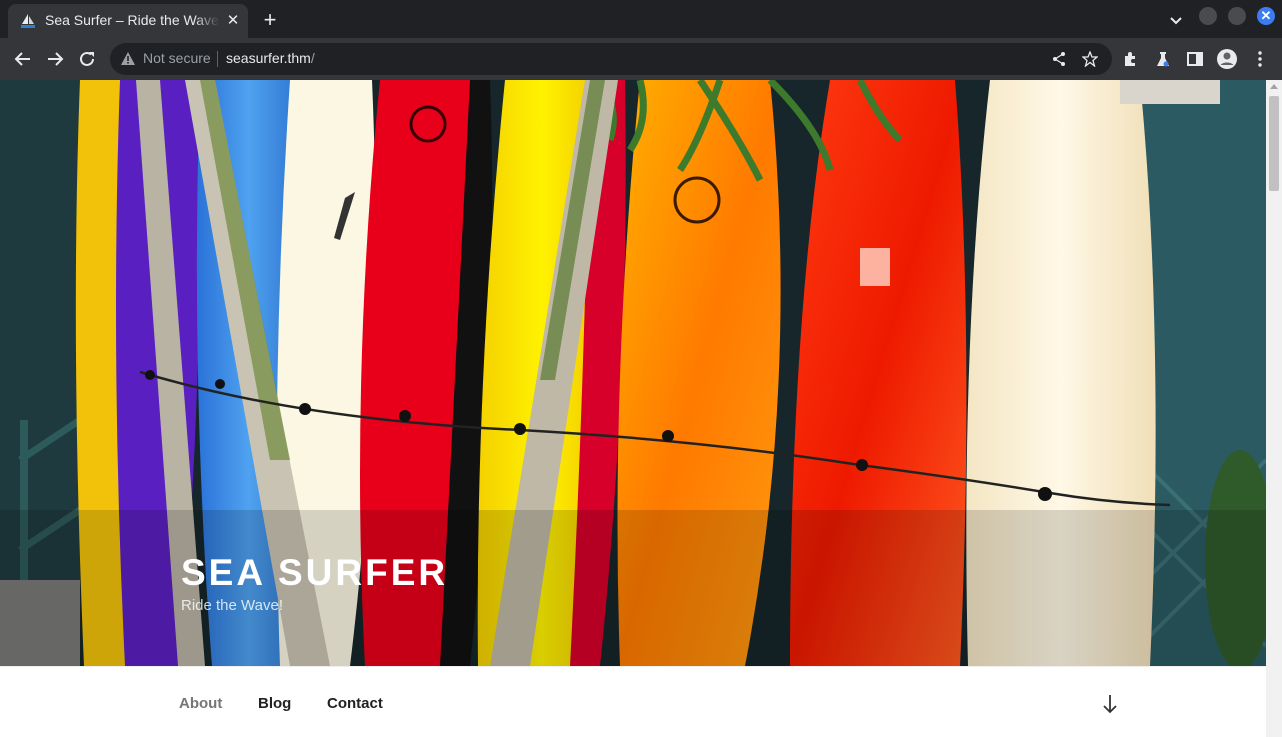 The width and height of the screenshot is (1282, 737). What do you see at coordinates (232, 605) in the screenshot?
I see `site-description: Ride the Wave!` at bounding box center [232, 605].